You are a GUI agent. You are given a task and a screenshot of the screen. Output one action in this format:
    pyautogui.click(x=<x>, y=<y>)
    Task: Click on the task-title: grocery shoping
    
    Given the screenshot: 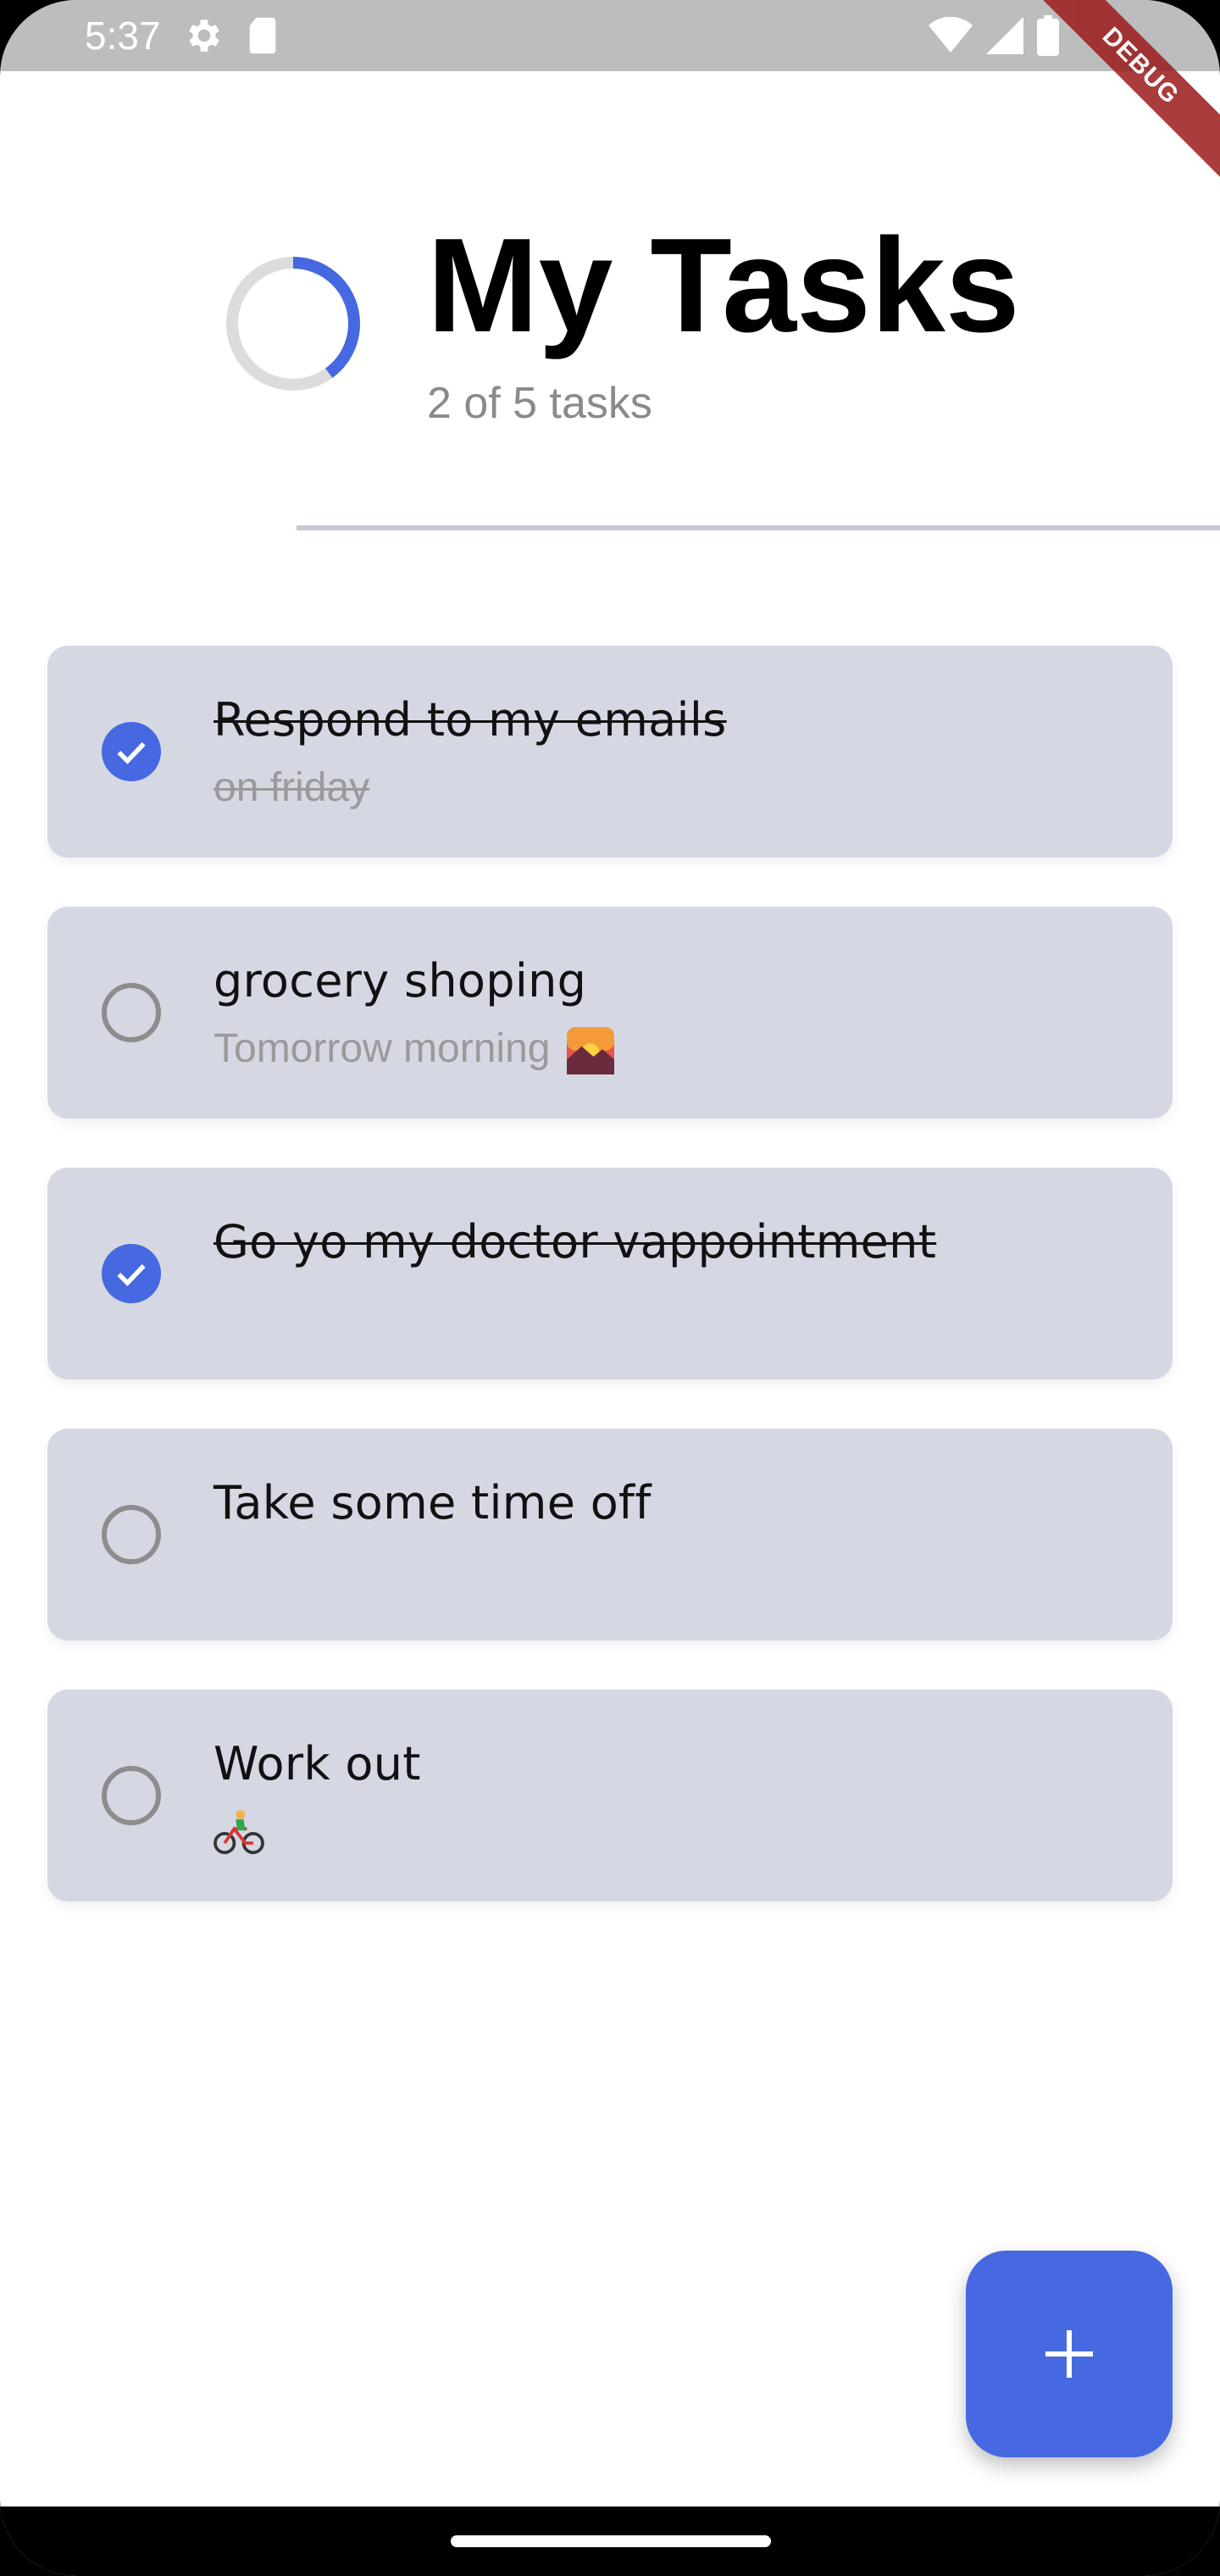 What is the action you would take?
    pyautogui.click(x=400, y=981)
    